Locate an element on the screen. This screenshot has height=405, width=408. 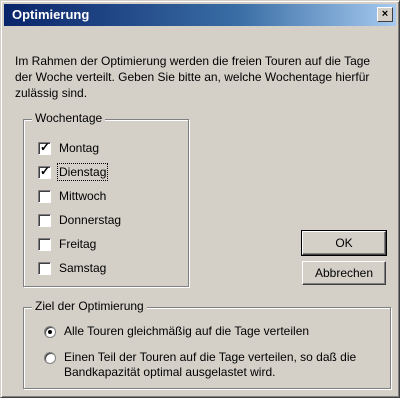
weekday-mittwoch: Mittwoch is located at coordinates (72, 196).